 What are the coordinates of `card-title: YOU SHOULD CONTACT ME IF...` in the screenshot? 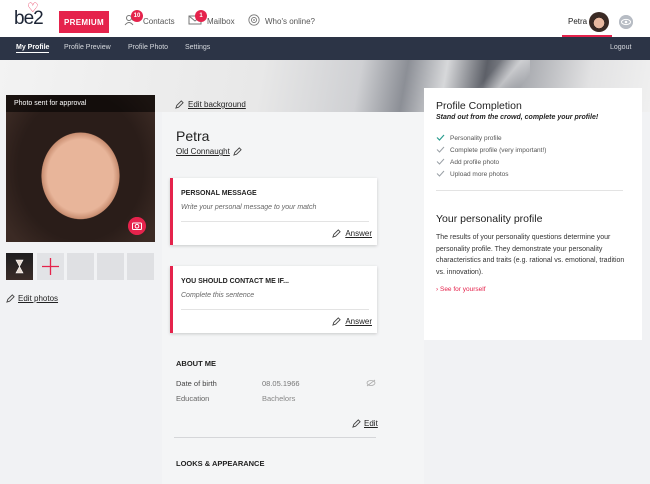 It's located at (235, 281).